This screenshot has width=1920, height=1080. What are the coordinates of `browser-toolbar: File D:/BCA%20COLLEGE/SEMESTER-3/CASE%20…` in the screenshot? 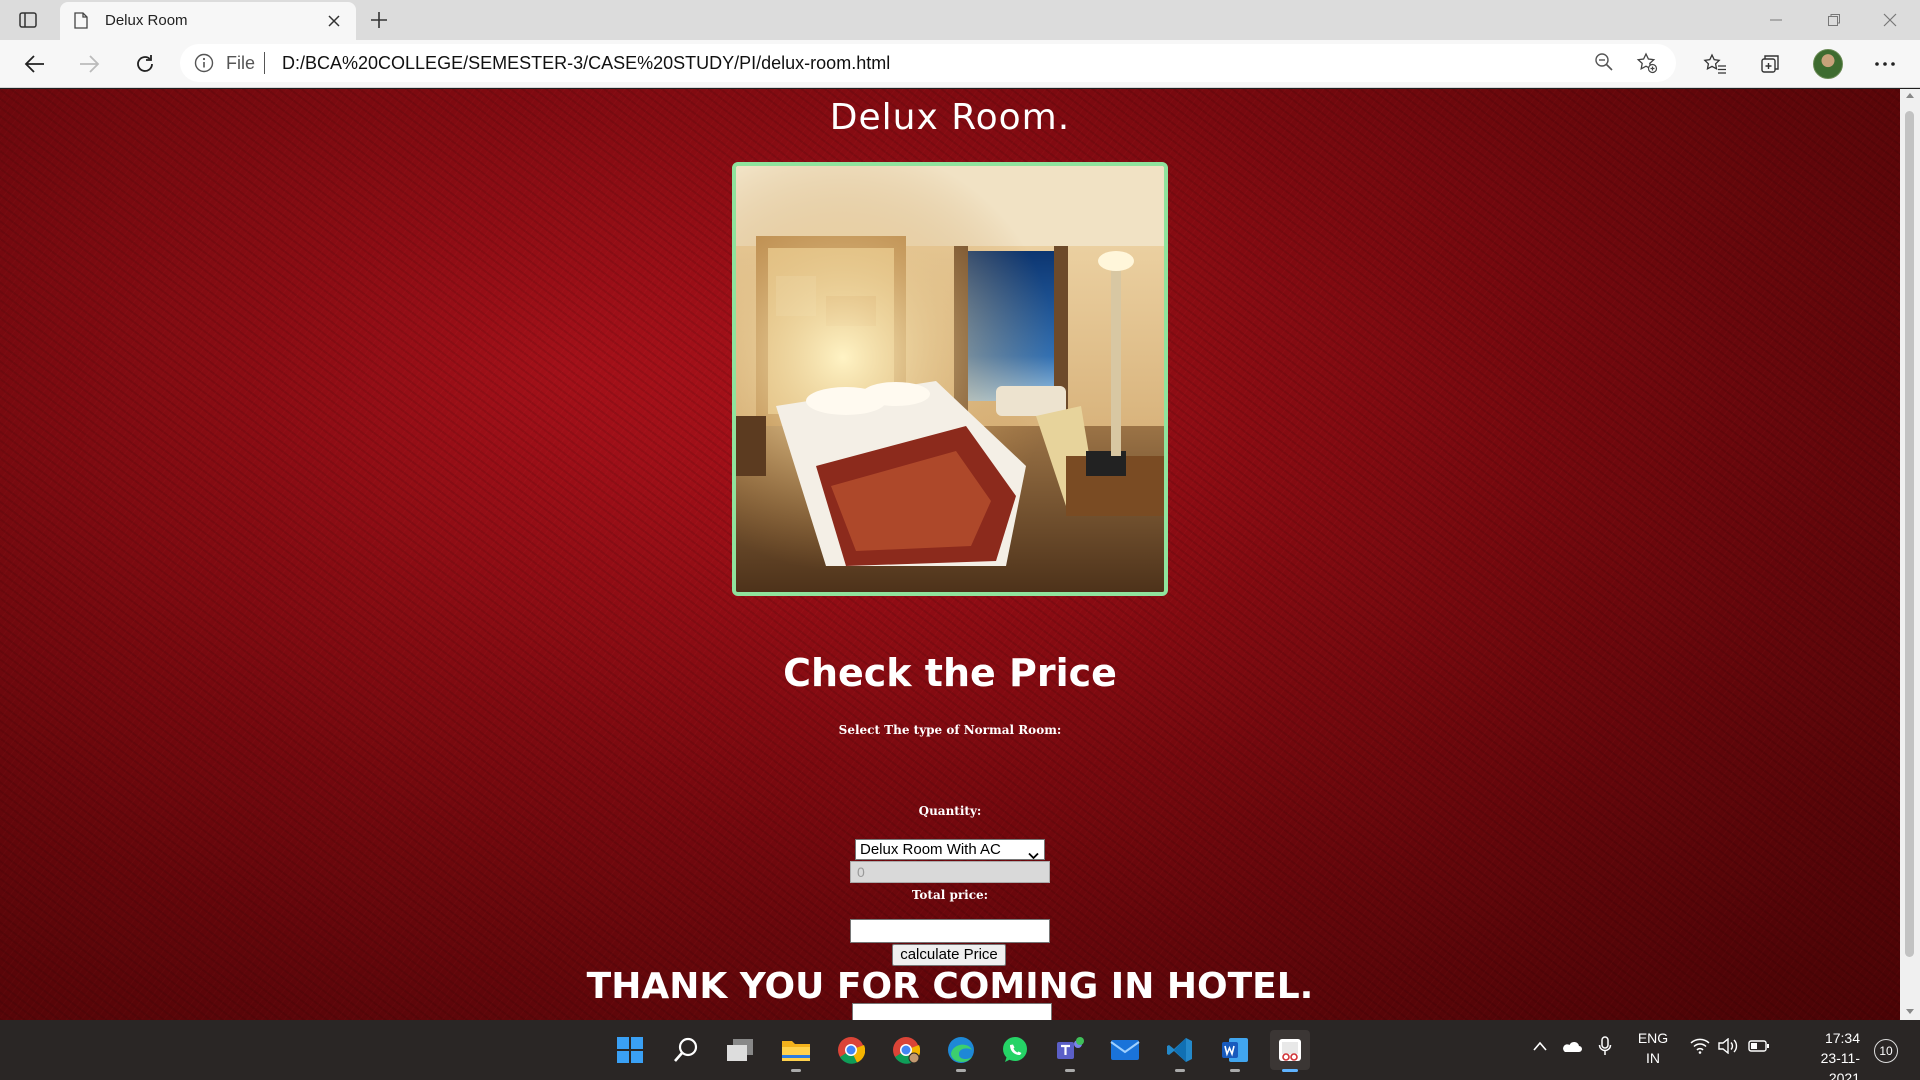 It's located at (960, 64).